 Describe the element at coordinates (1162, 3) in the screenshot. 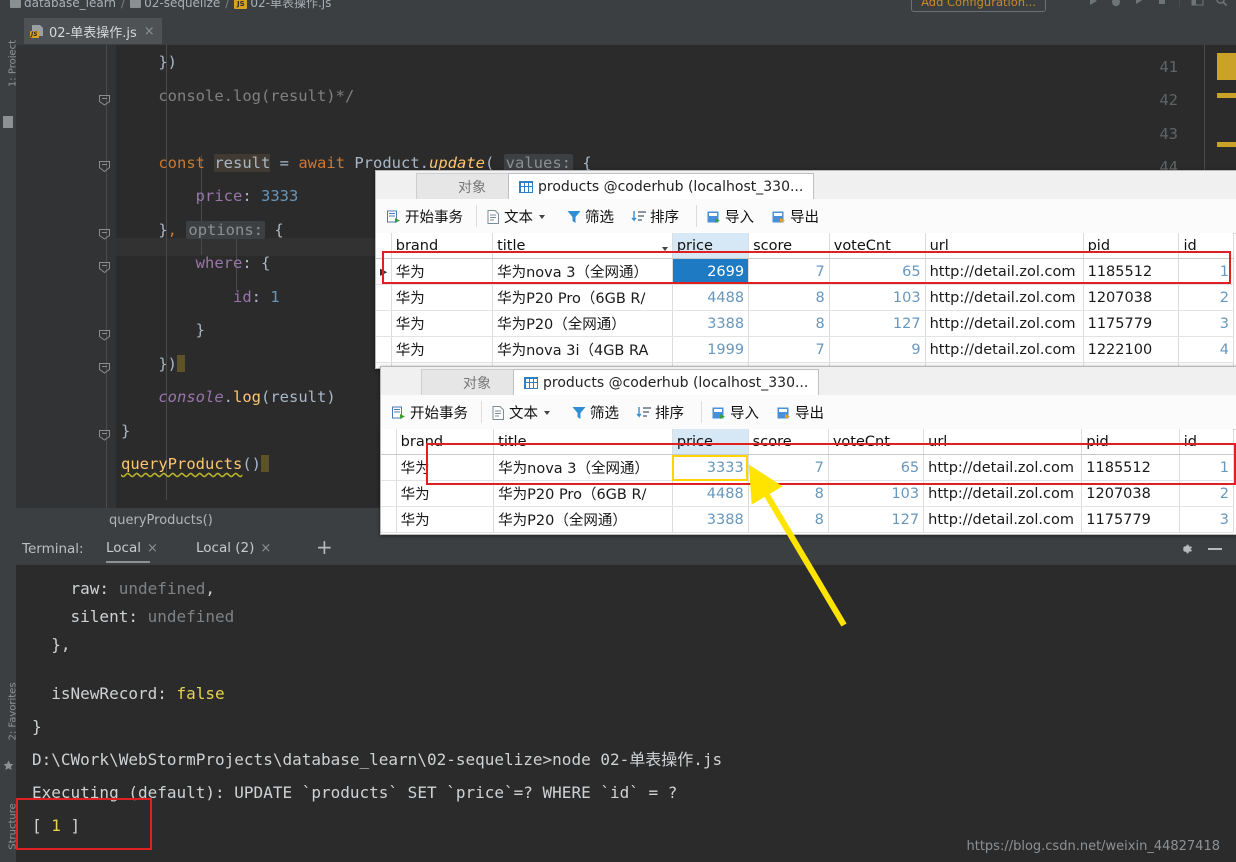

I see `stop-icon` at that location.